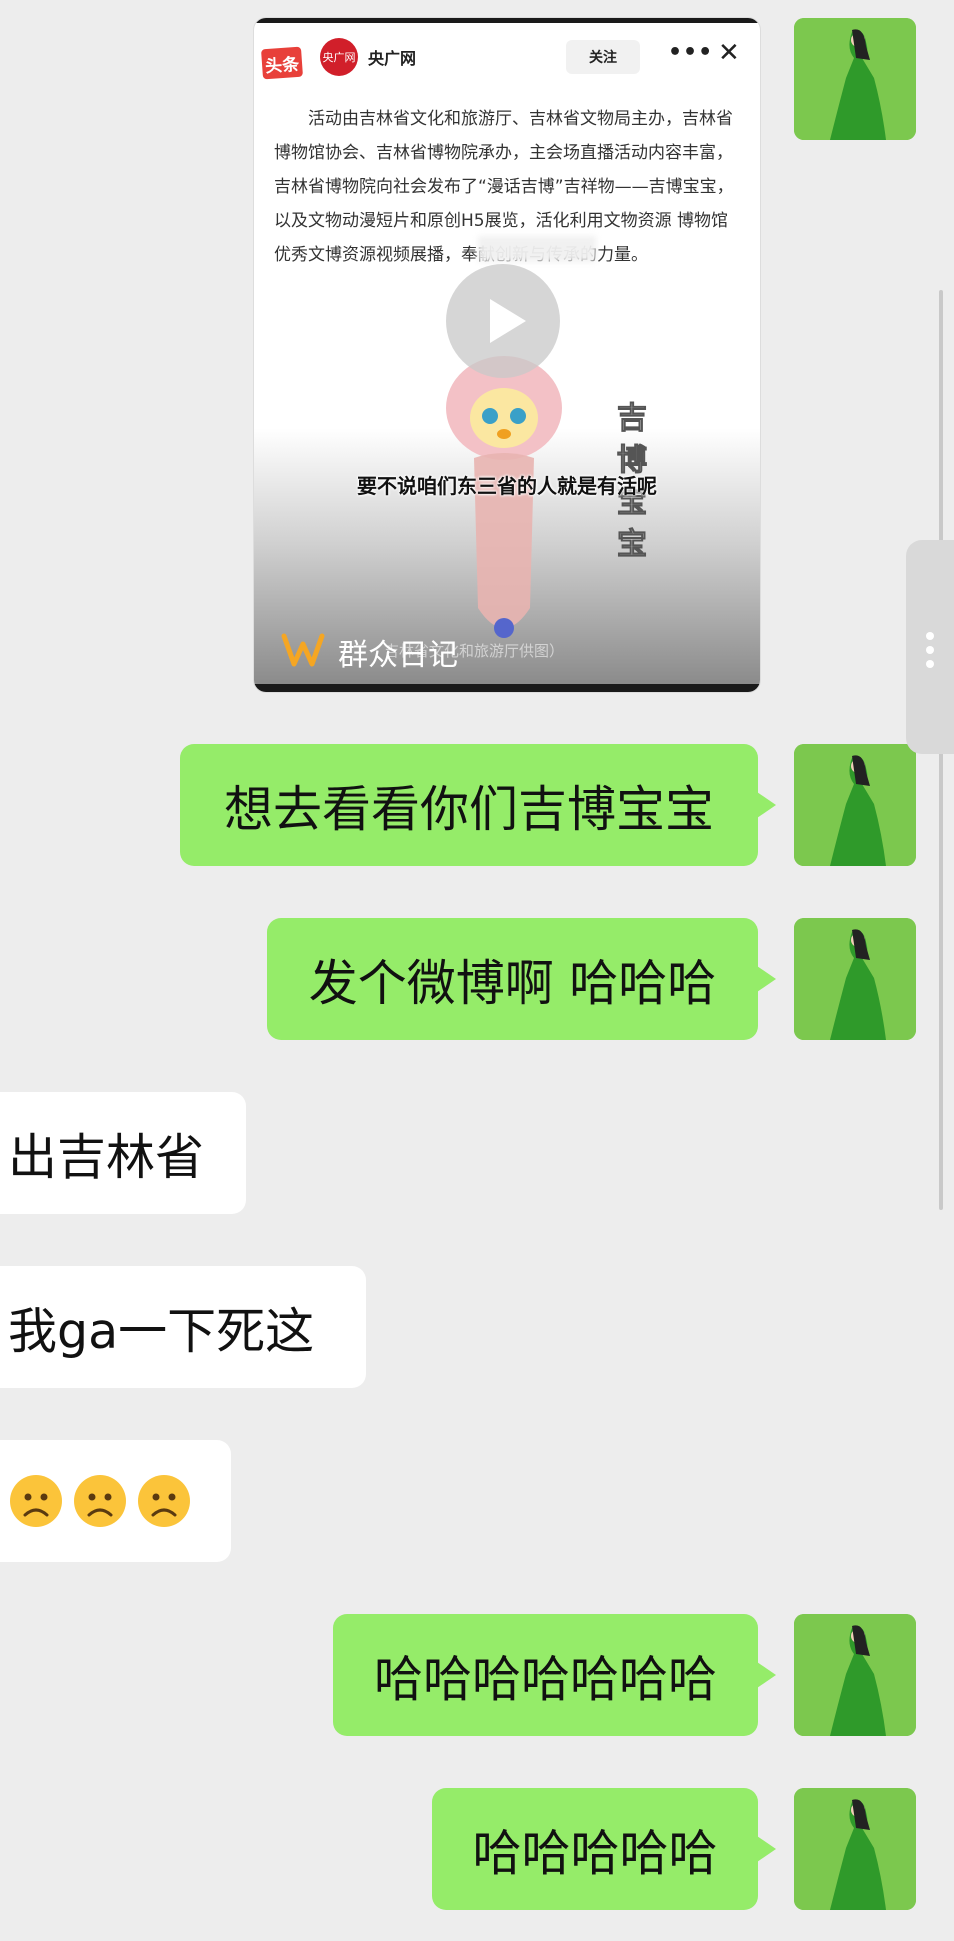 The height and width of the screenshot is (1941, 954). What do you see at coordinates (183, 1327) in the screenshot?
I see `other-message-bubble: 我ga一下死这` at bounding box center [183, 1327].